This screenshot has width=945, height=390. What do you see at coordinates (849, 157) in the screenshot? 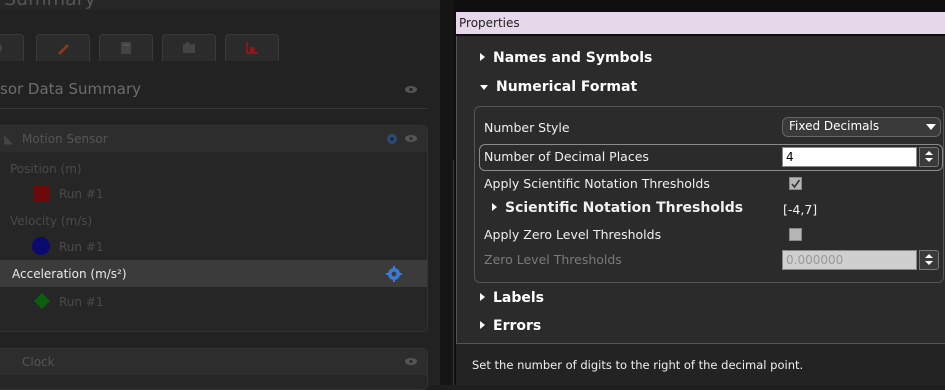
I see `decimal-places-input: 4` at bounding box center [849, 157].